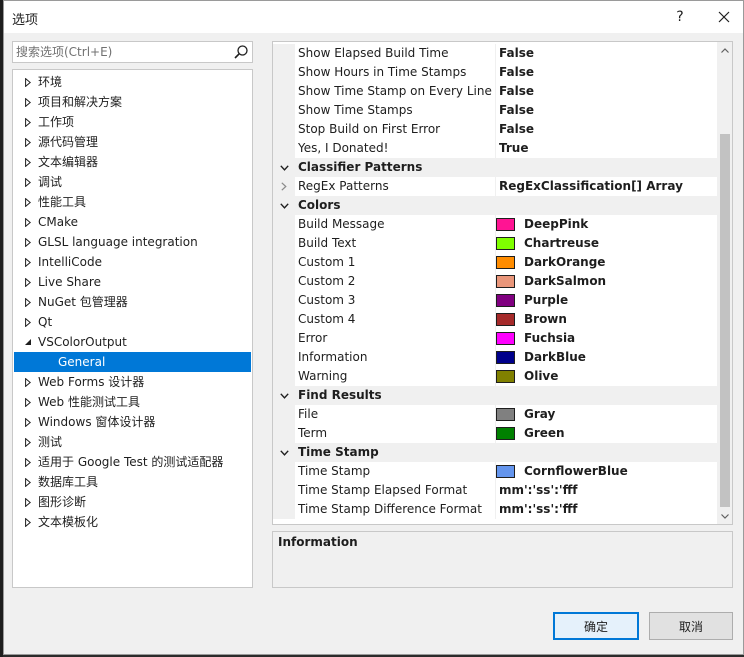 This screenshot has width=744, height=657. I want to click on property-row: Information DarkBlue, so click(495, 357).